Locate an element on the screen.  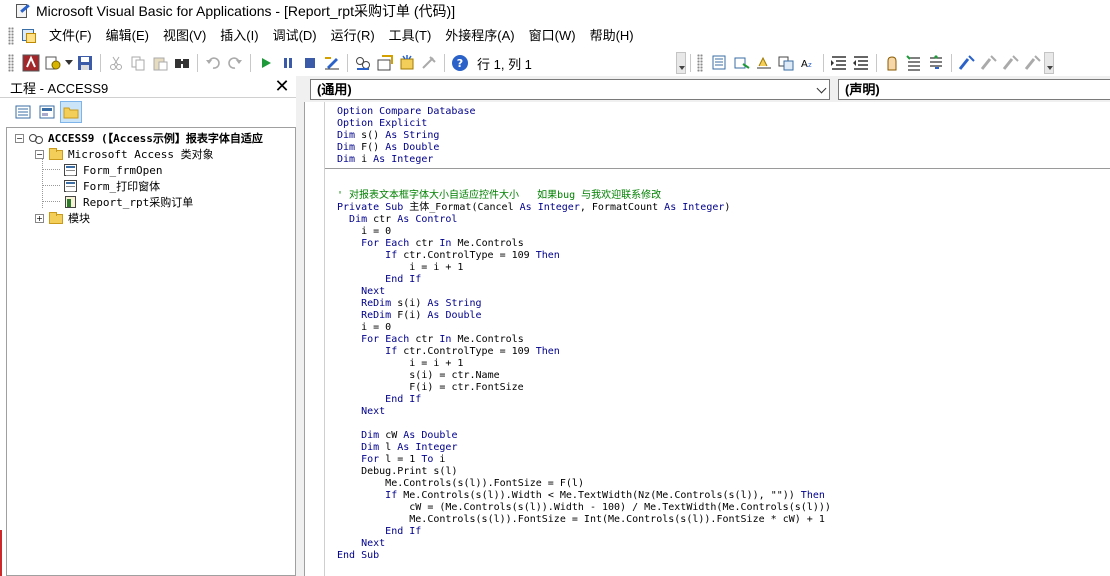
menubar-app-icon is located at coordinates (29, 36).